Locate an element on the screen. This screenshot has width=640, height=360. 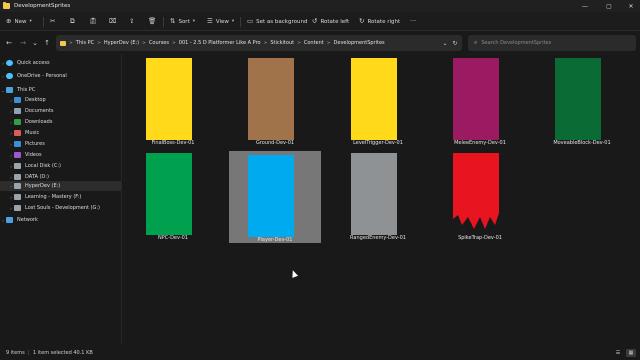
file-tile-selected: Player-Dev-01 is located at coordinates (275, 197).